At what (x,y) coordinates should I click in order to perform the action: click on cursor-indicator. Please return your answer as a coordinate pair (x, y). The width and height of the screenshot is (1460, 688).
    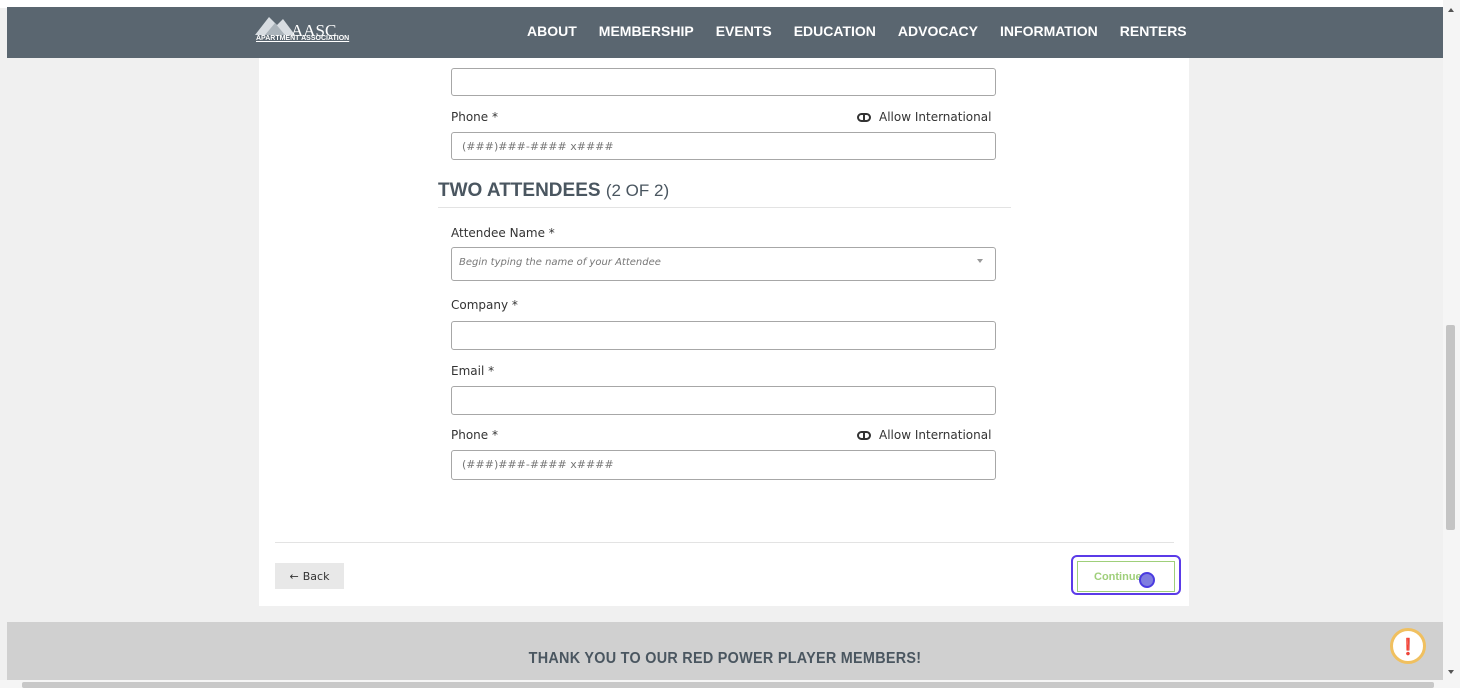
    Looking at the image, I should click on (1147, 580).